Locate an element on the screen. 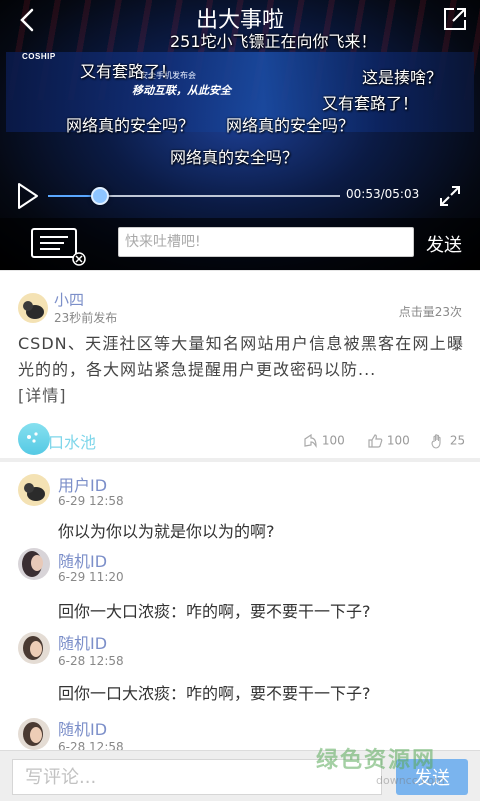 Image resolution: width=480 pixels, height=801 pixels. comment-text: 你以为你以为就是你以为的啊? is located at coordinates (166, 531).